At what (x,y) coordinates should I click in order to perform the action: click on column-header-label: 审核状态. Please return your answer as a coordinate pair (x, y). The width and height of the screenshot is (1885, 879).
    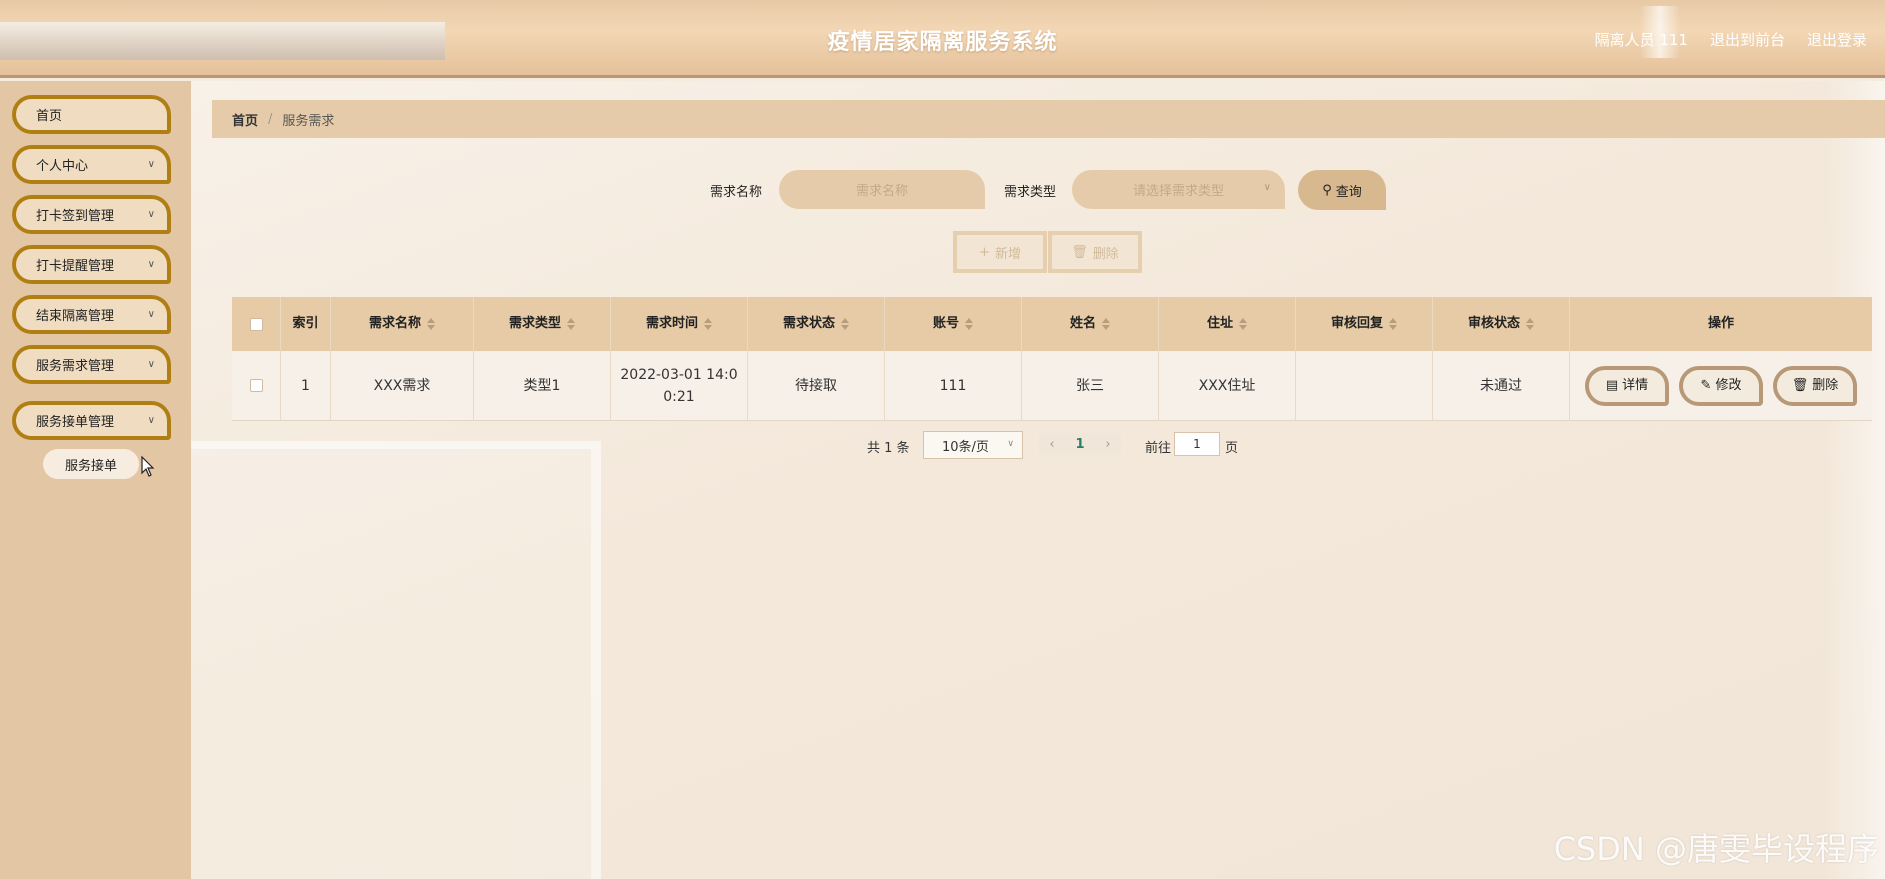
    Looking at the image, I should click on (1493, 323).